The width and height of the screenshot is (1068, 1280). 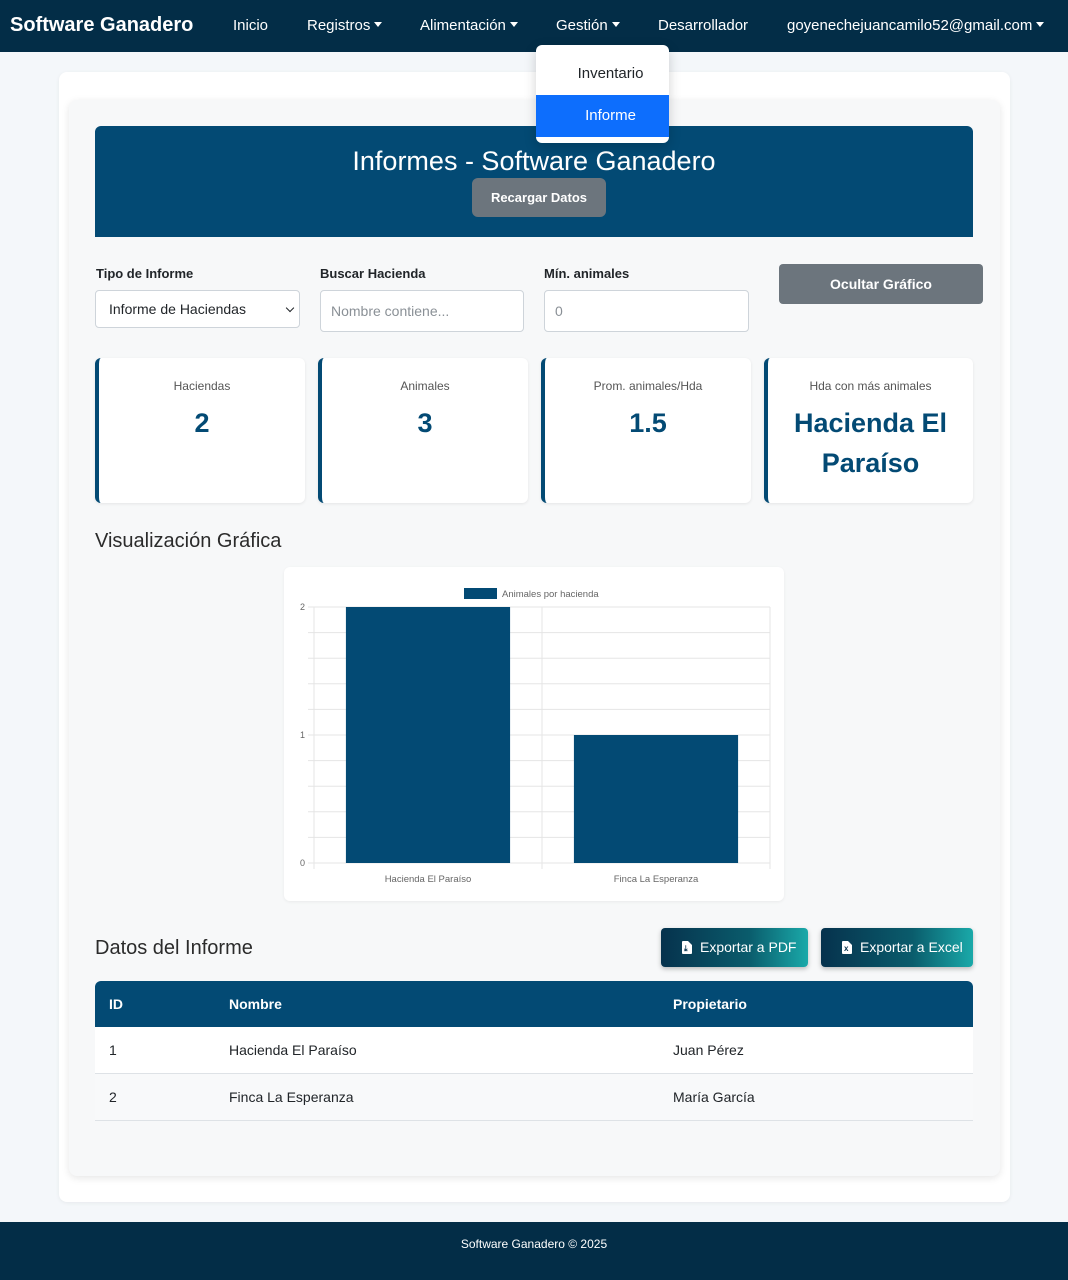 I want to click on nav-user-menu: goyenechejuancamilo52@gmail.com, so click(x=916, y=25).